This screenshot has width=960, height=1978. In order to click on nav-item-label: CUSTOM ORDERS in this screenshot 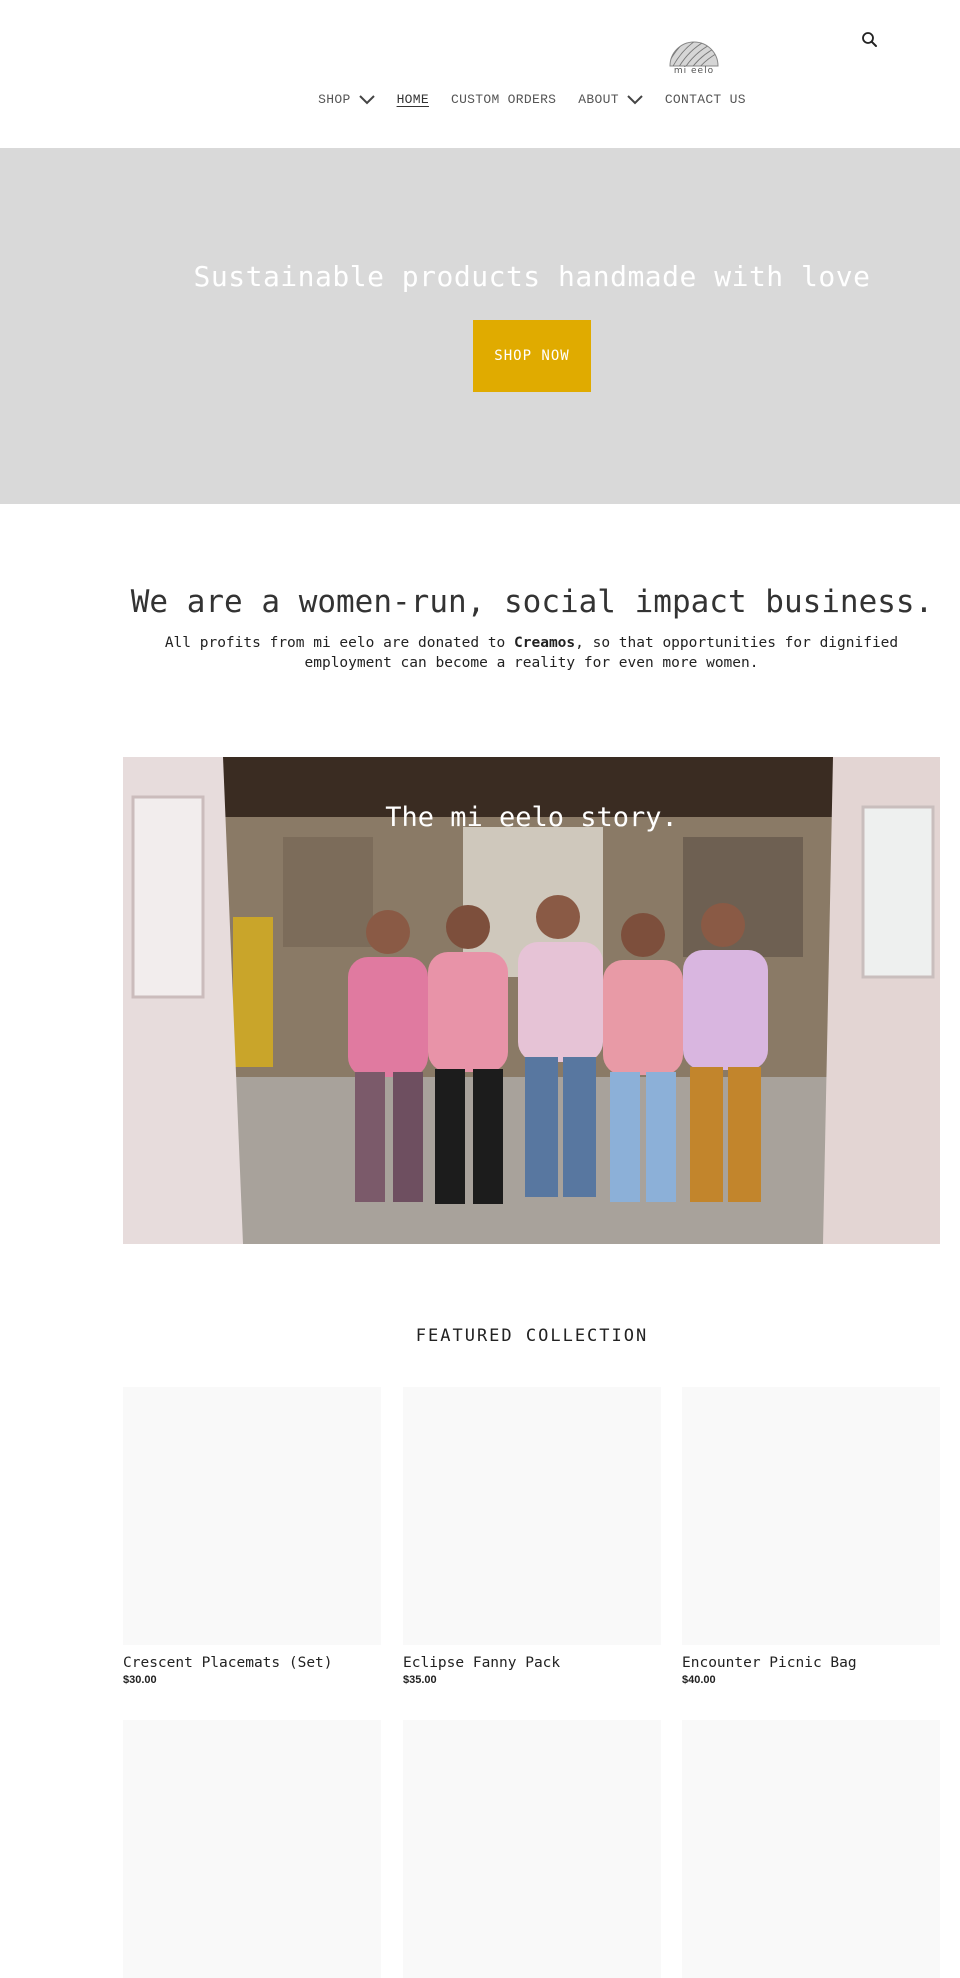, I will do `click(503, 99)`.